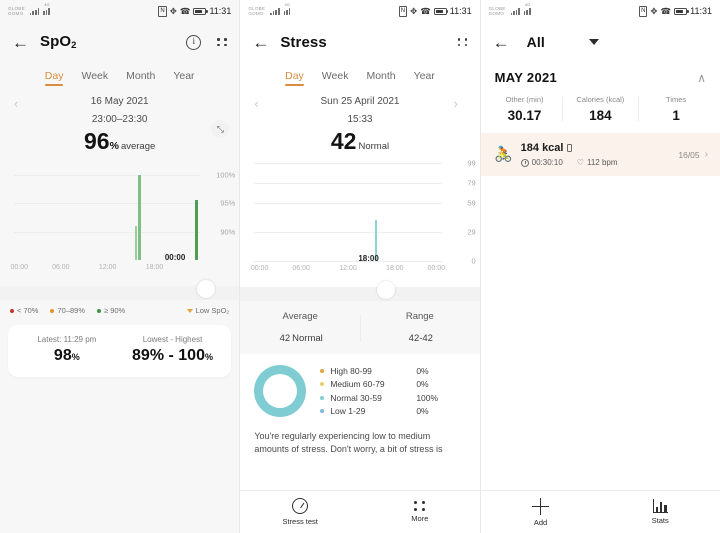  What do you see at coordinates (660, 512) in the screenshot?
I see `nav-stats: Stats` at bounding box center [660, 512].